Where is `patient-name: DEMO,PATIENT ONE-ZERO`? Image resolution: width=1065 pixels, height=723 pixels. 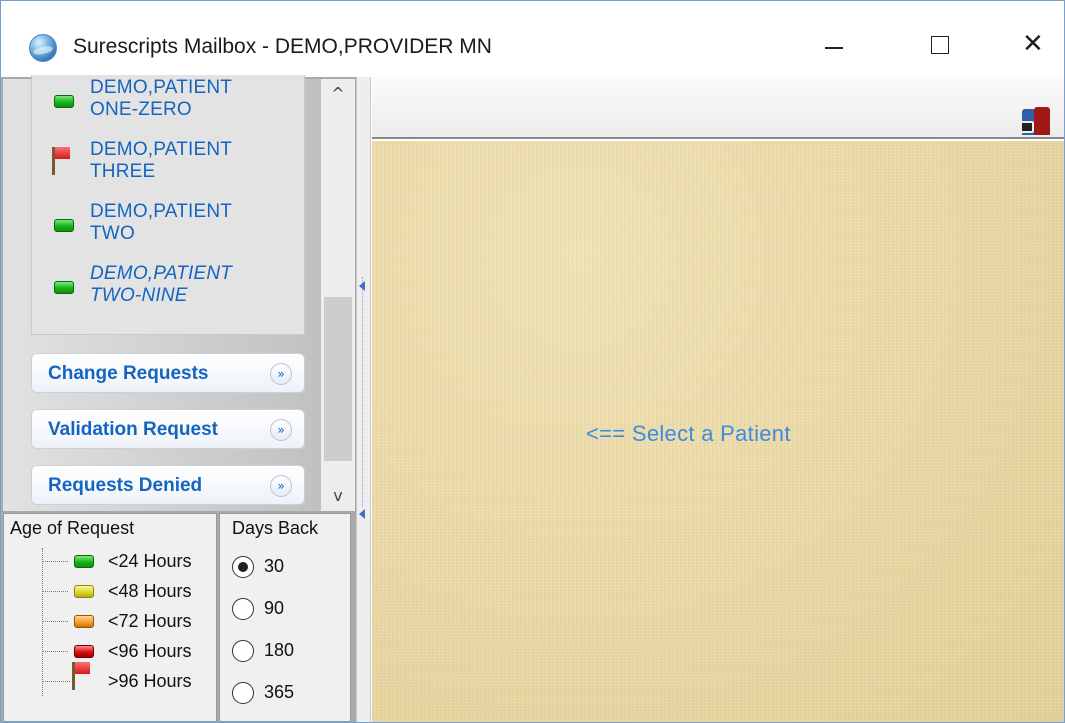
patient-name: DEMO,PATIENT ONE-ZERO is located at coordinates (161, 98).